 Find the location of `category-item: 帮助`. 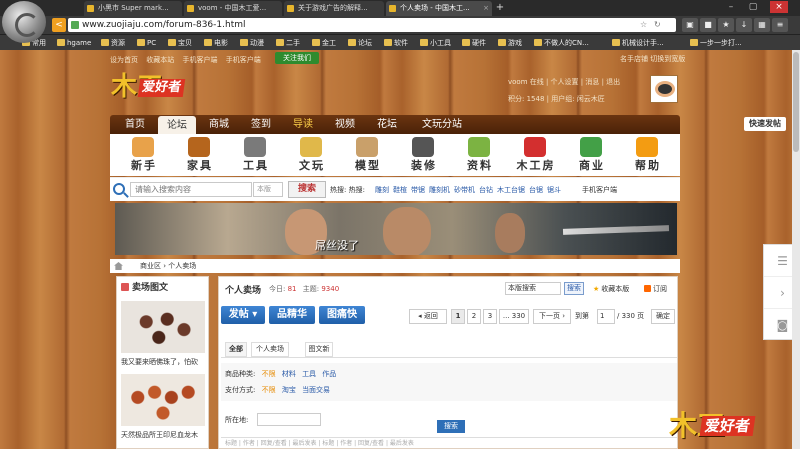

category-item: 帮助 is located at coordinates (648, 155).